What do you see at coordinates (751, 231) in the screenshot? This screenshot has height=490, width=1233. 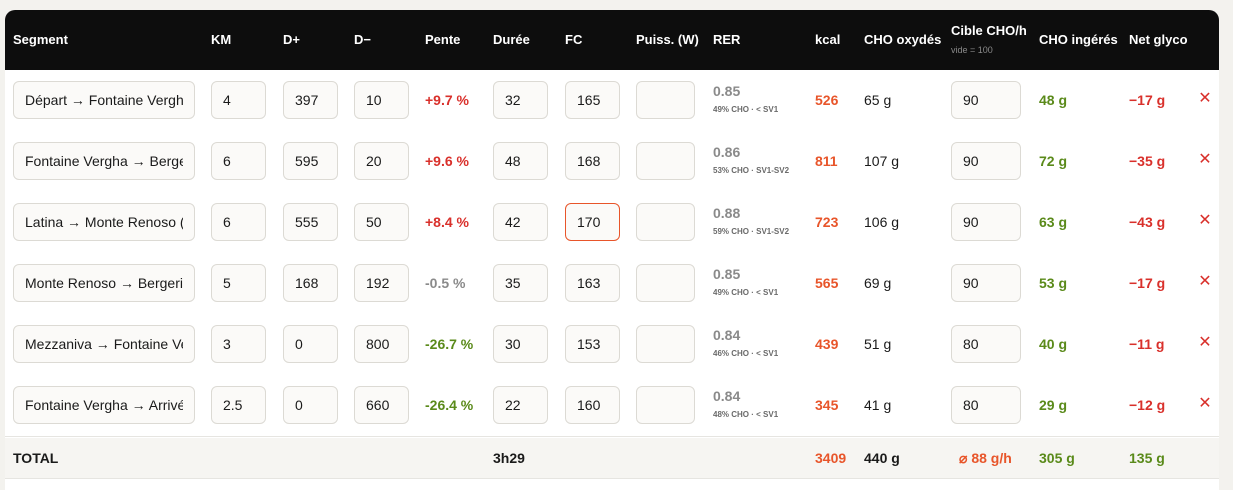 I see `rer-zone: 59% CHO · SV1-SV2` at bounding box center [751, 231].